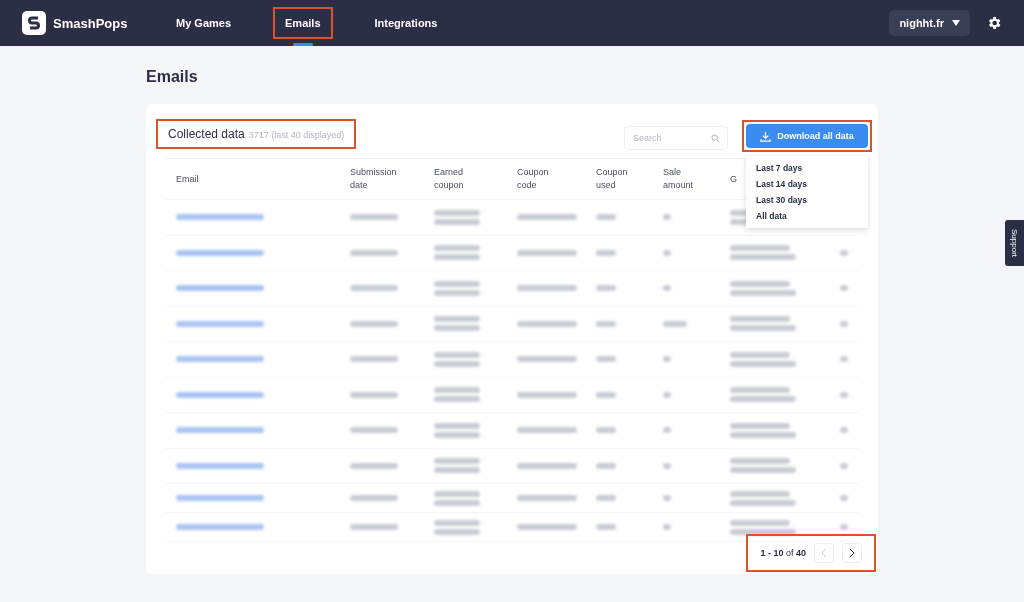  What do you see at coordinates (929, 23) in the screenshot?
I see `account-dropdown: nighht.fr` at bounding box center [929, 23].